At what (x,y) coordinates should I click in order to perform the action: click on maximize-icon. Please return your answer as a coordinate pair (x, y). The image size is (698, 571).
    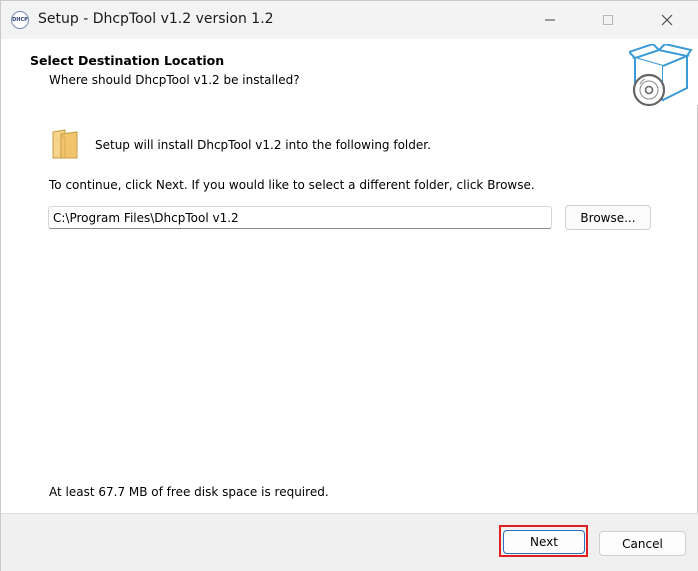
    Looking at the image, I should click on (608, 20).